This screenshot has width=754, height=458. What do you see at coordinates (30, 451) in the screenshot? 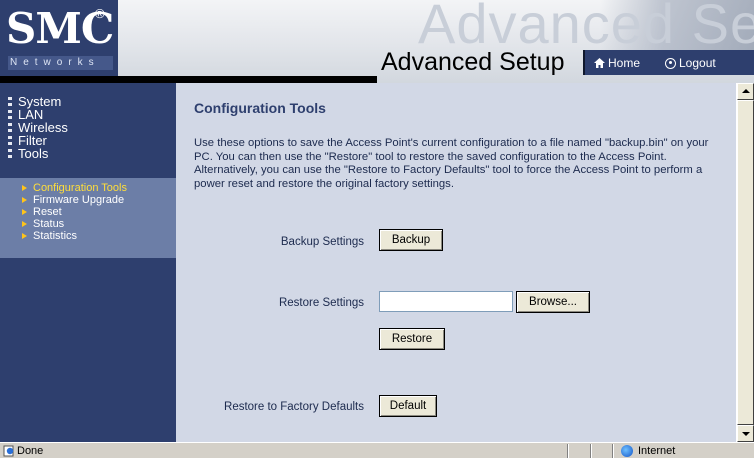
I see `status-text: Done` at bounding box center [30, 451].